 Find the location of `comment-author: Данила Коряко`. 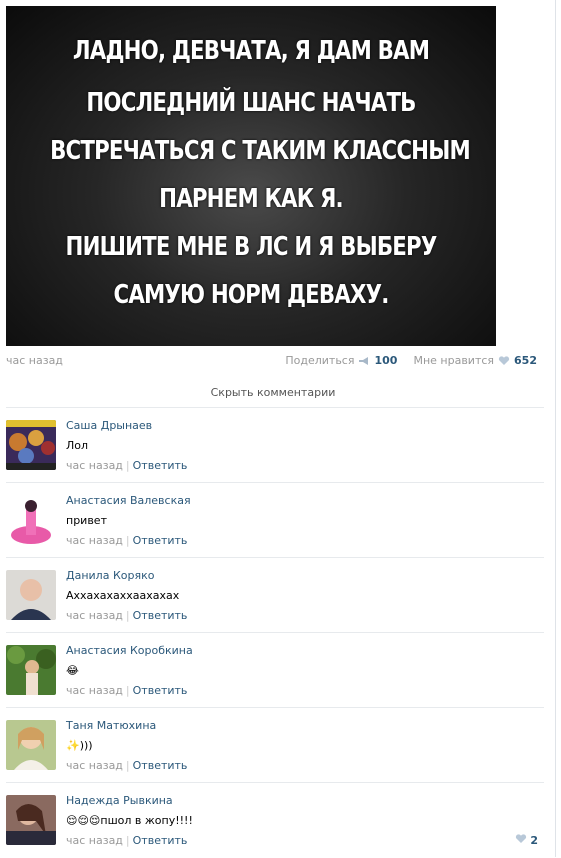

comment-author: Данила Коряко is located at coordinates (110, 575).